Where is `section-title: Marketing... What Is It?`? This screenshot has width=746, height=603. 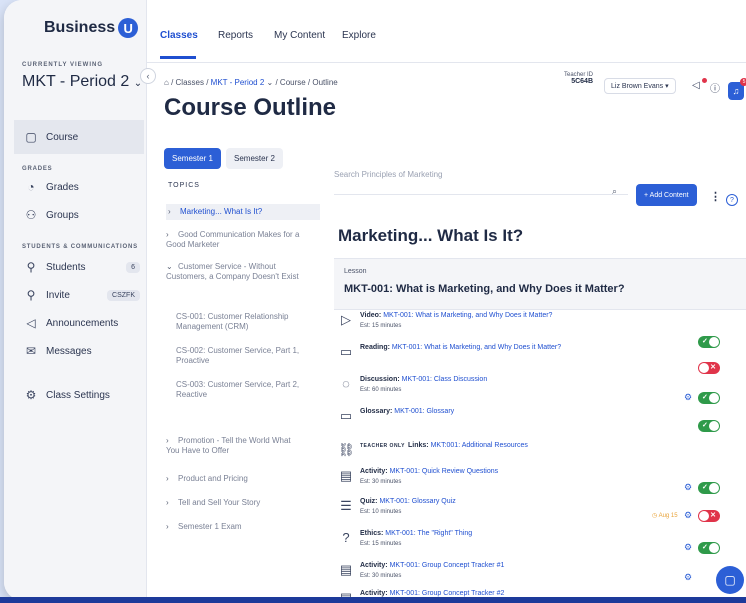
section-title: Marketing... What Is It? is located at coordinates (431, 235).